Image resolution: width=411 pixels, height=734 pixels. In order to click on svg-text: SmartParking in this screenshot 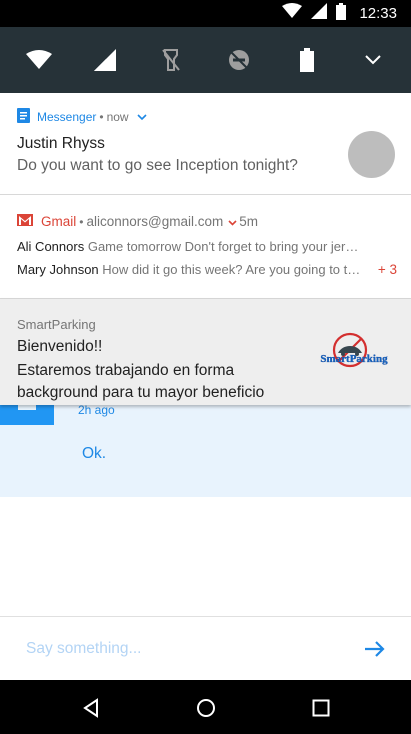, I will do `click(354, 359)`.